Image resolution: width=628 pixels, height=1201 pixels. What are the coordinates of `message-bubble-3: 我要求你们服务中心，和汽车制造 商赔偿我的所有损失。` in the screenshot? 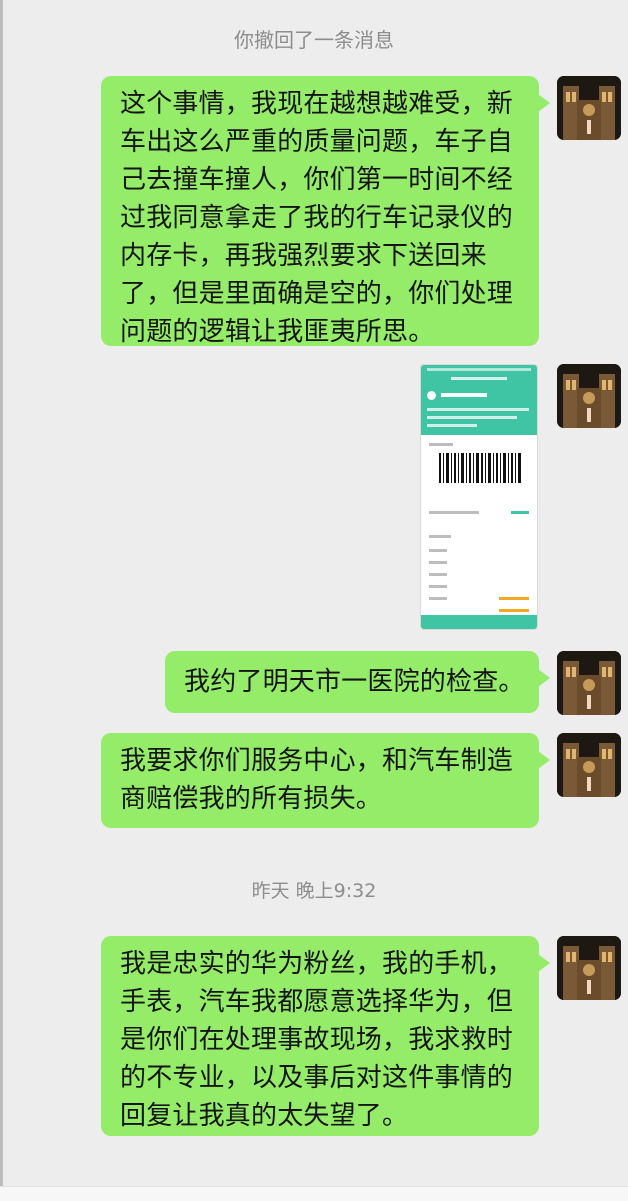 It's located at (325, 780).